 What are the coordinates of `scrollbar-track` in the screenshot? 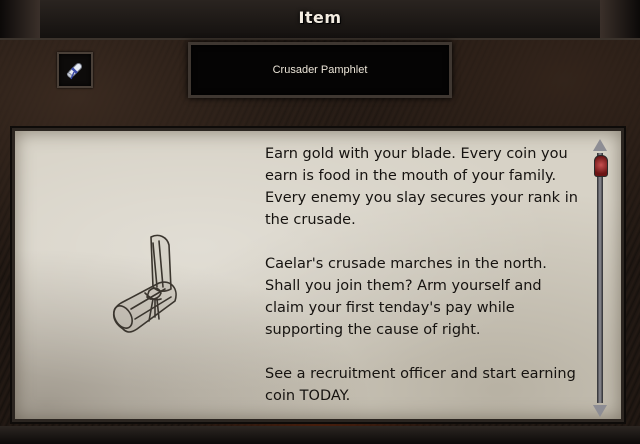 It's located at (600, 278).